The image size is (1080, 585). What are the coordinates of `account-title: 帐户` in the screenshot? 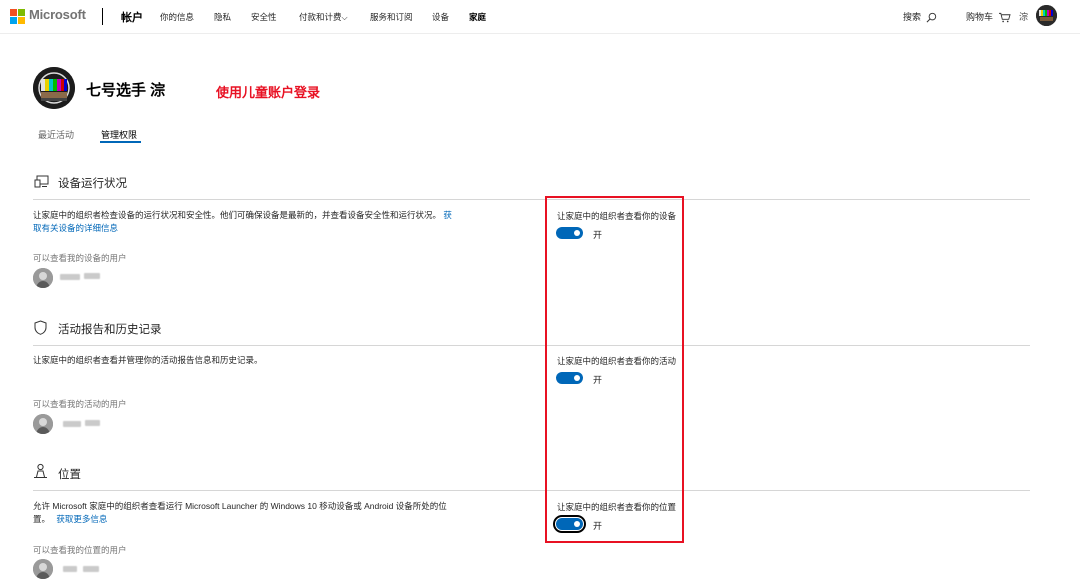 It's located at (132, 17).